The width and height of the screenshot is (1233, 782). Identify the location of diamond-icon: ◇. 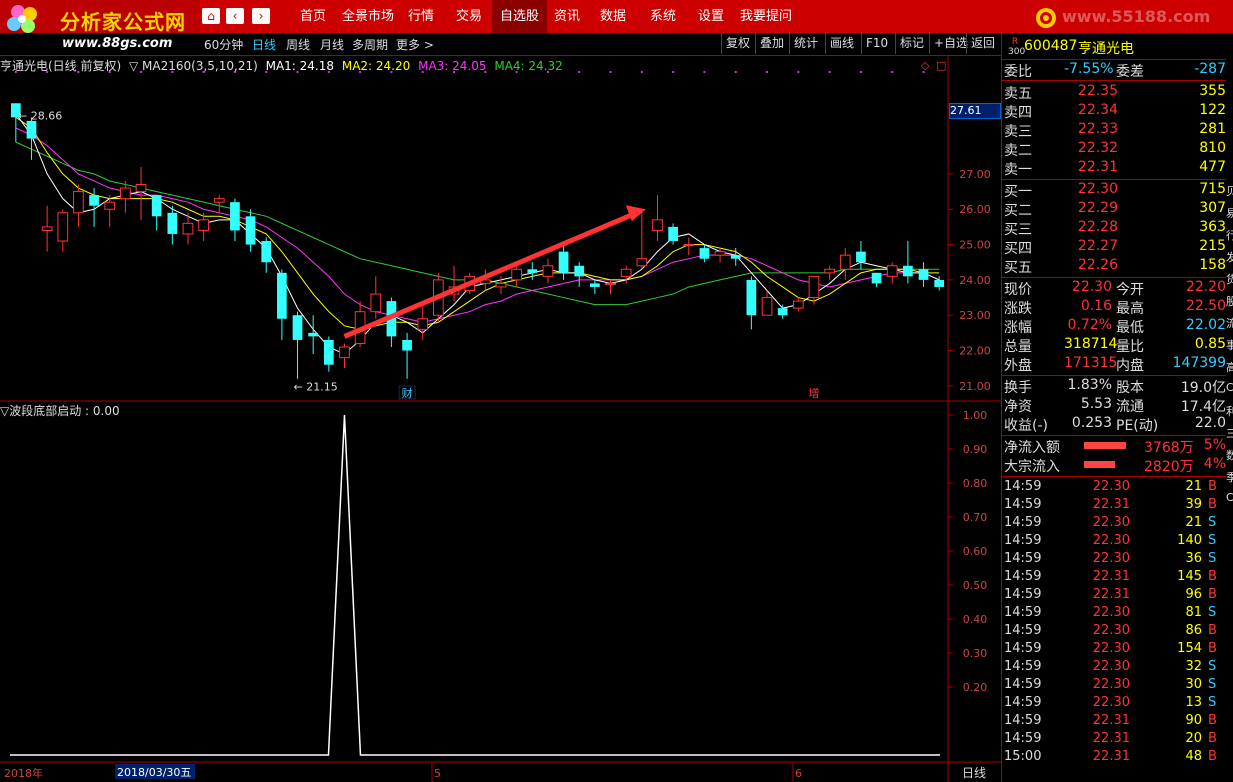
(925, 65).